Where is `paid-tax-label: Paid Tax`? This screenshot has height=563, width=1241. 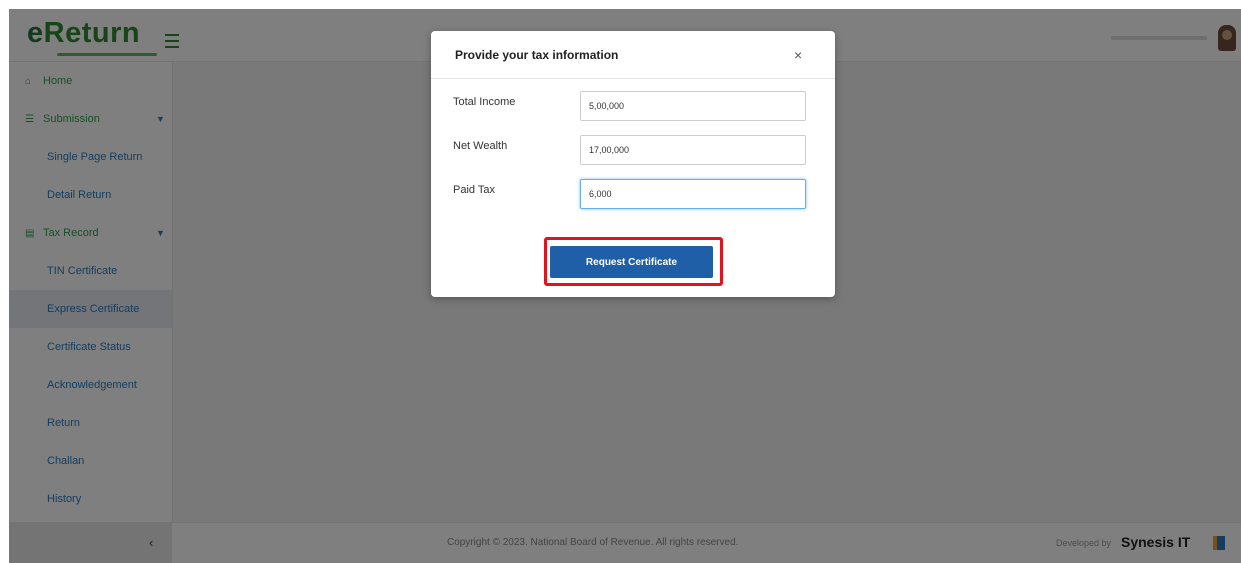
paid-tax-label: Paid Tax is located at coordinates (474, 190).